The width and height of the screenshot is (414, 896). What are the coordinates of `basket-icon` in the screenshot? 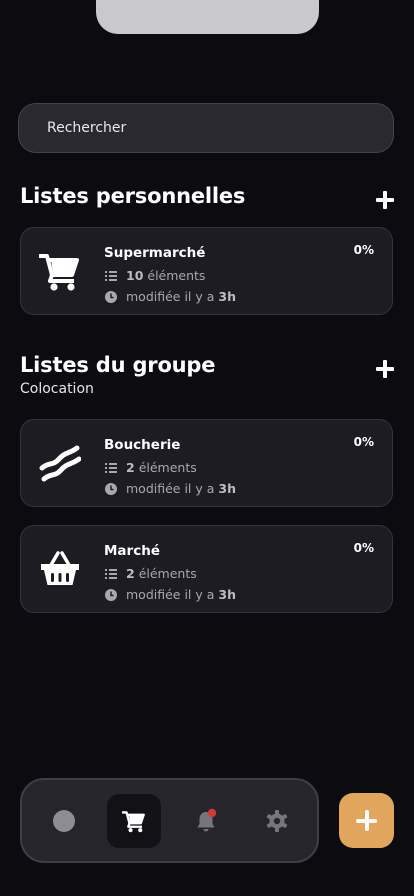 It's located at (60, 568).